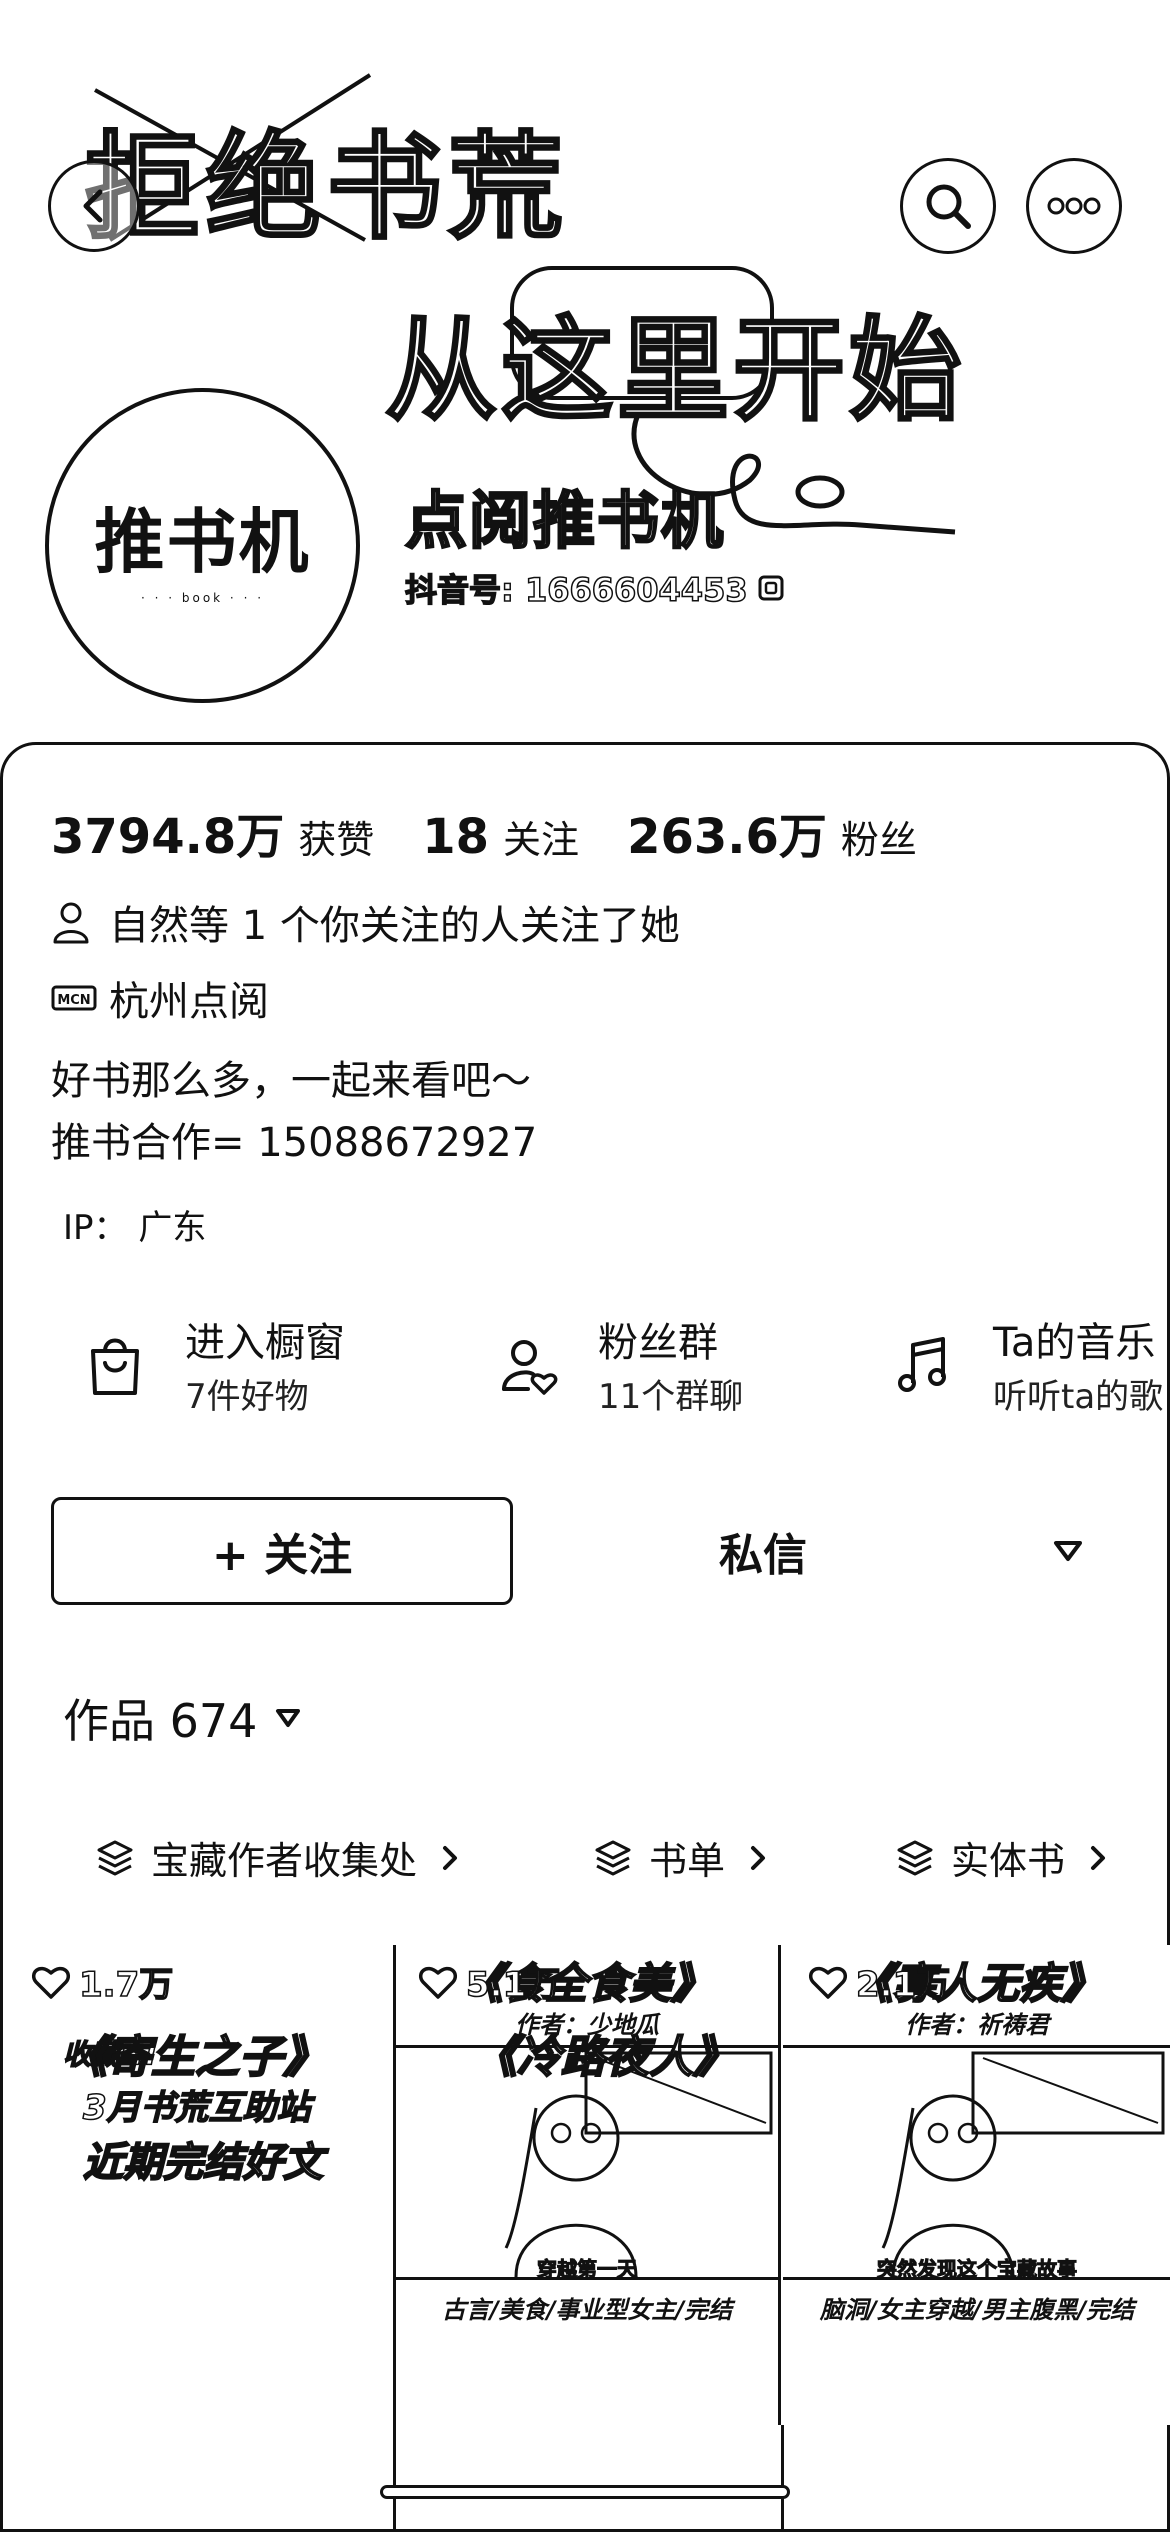 This screenshot has width=1170, height=2532. What do you see at coordinates (126, 1985) in the screenshot?
I see `like-count-text: 1.7万` at bounding box center [126, 1985].